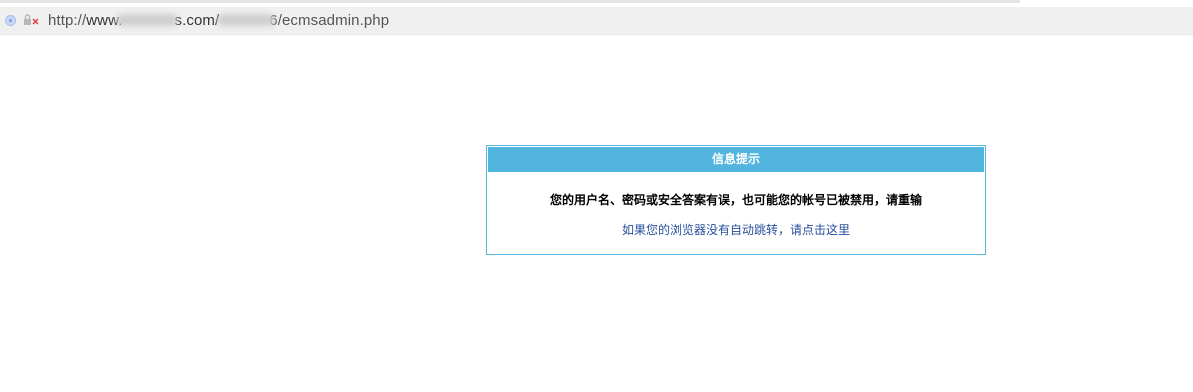 Image resolution: width=1193 pixels, height=392 pixels. I want to click on message-box-title: 信息提示, so click(736, 159).